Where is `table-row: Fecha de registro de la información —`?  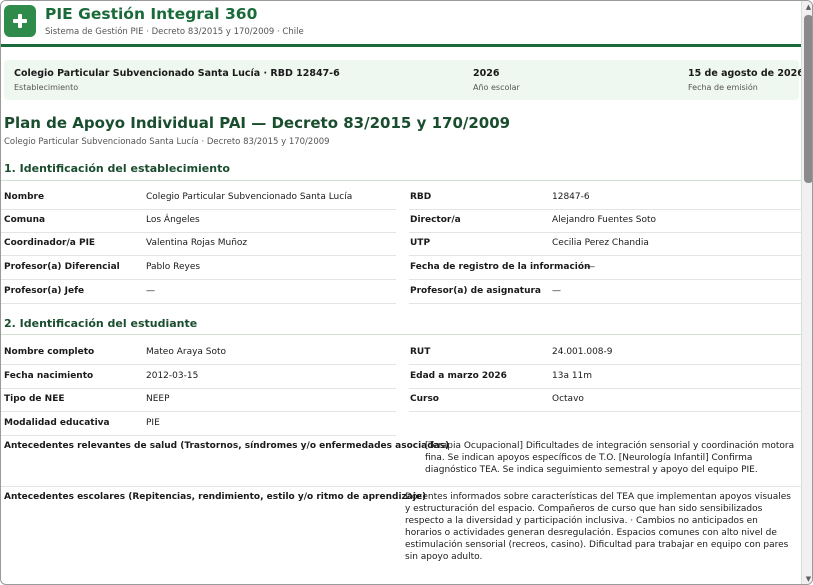
table-row: Fecha de registro de la información — is located at coordinates (605, 268).